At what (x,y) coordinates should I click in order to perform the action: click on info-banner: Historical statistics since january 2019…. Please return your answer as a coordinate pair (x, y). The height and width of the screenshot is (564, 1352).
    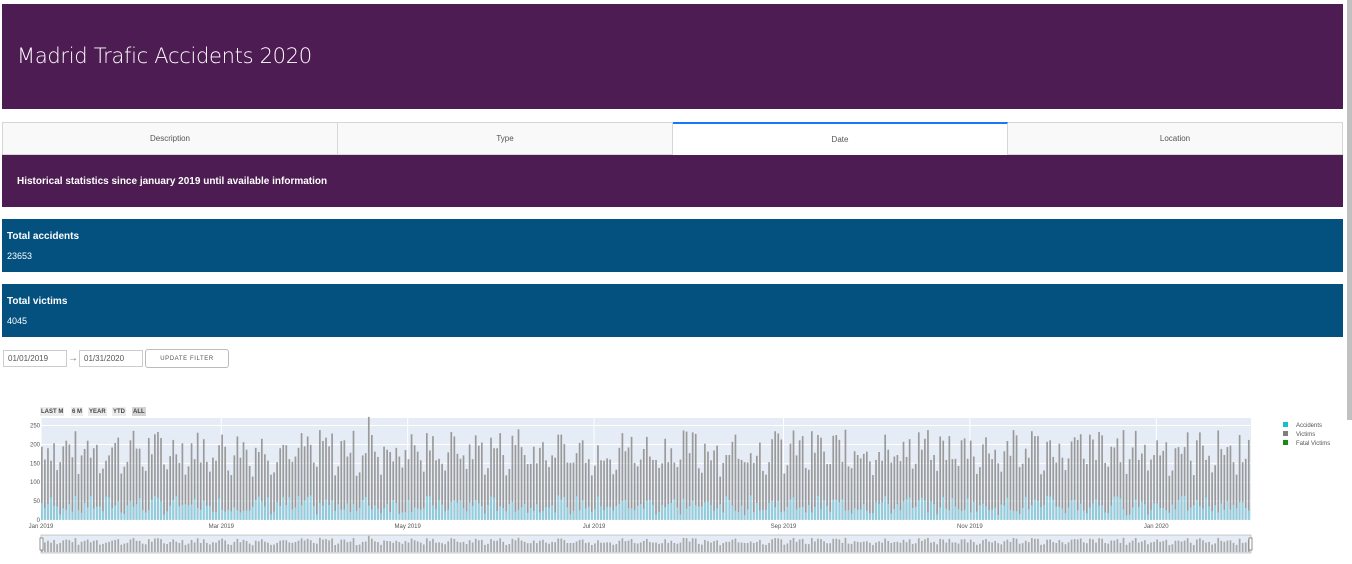
    Looking at the image, I should click on (672, 181).